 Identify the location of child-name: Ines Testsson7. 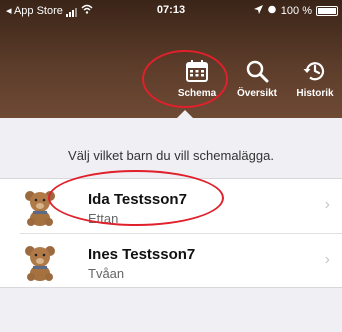
(142, 254).